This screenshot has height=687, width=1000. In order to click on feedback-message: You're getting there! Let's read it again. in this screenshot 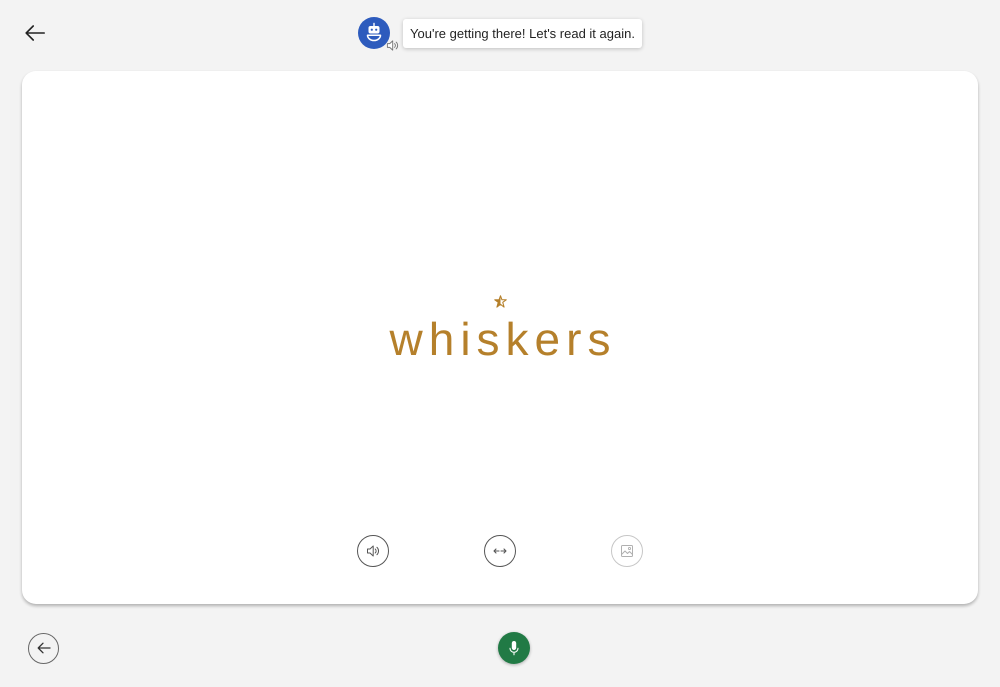, I will do `click(522, 33)`.